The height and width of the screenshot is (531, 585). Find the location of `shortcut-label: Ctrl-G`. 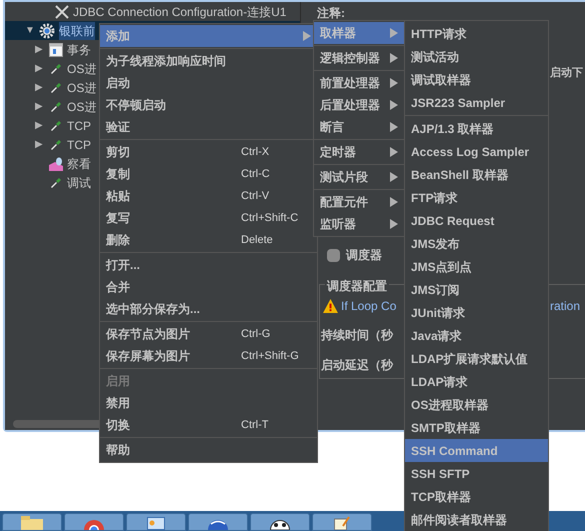

shortcut-label: Ctrl-G is located at coordinates (256, 334).